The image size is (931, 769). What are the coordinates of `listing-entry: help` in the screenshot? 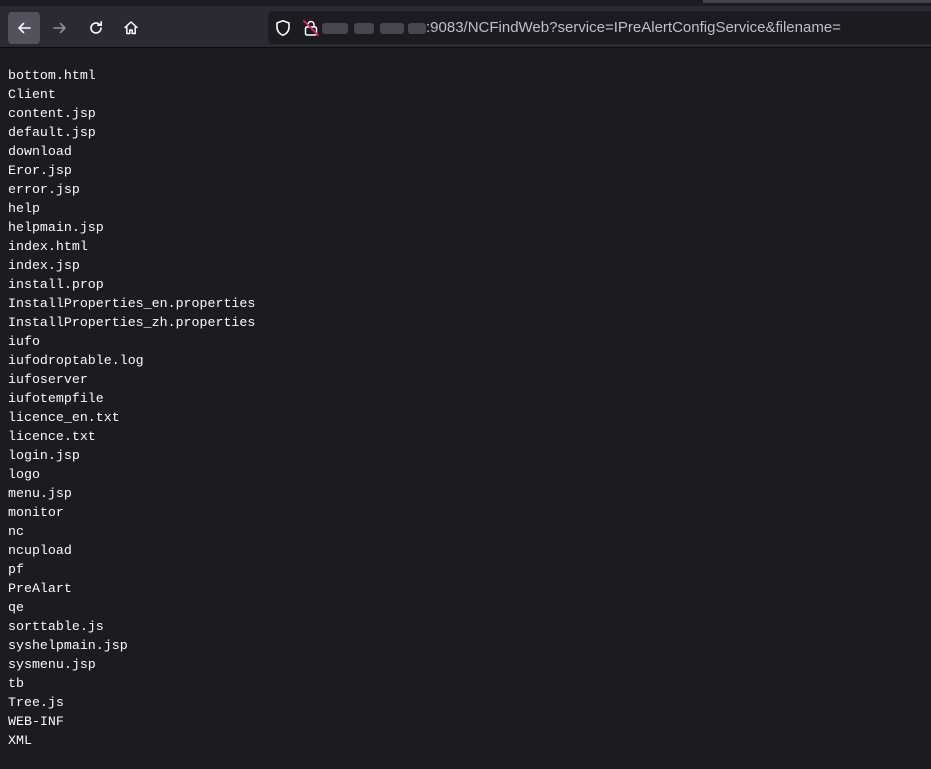 It's located at (24, 208).